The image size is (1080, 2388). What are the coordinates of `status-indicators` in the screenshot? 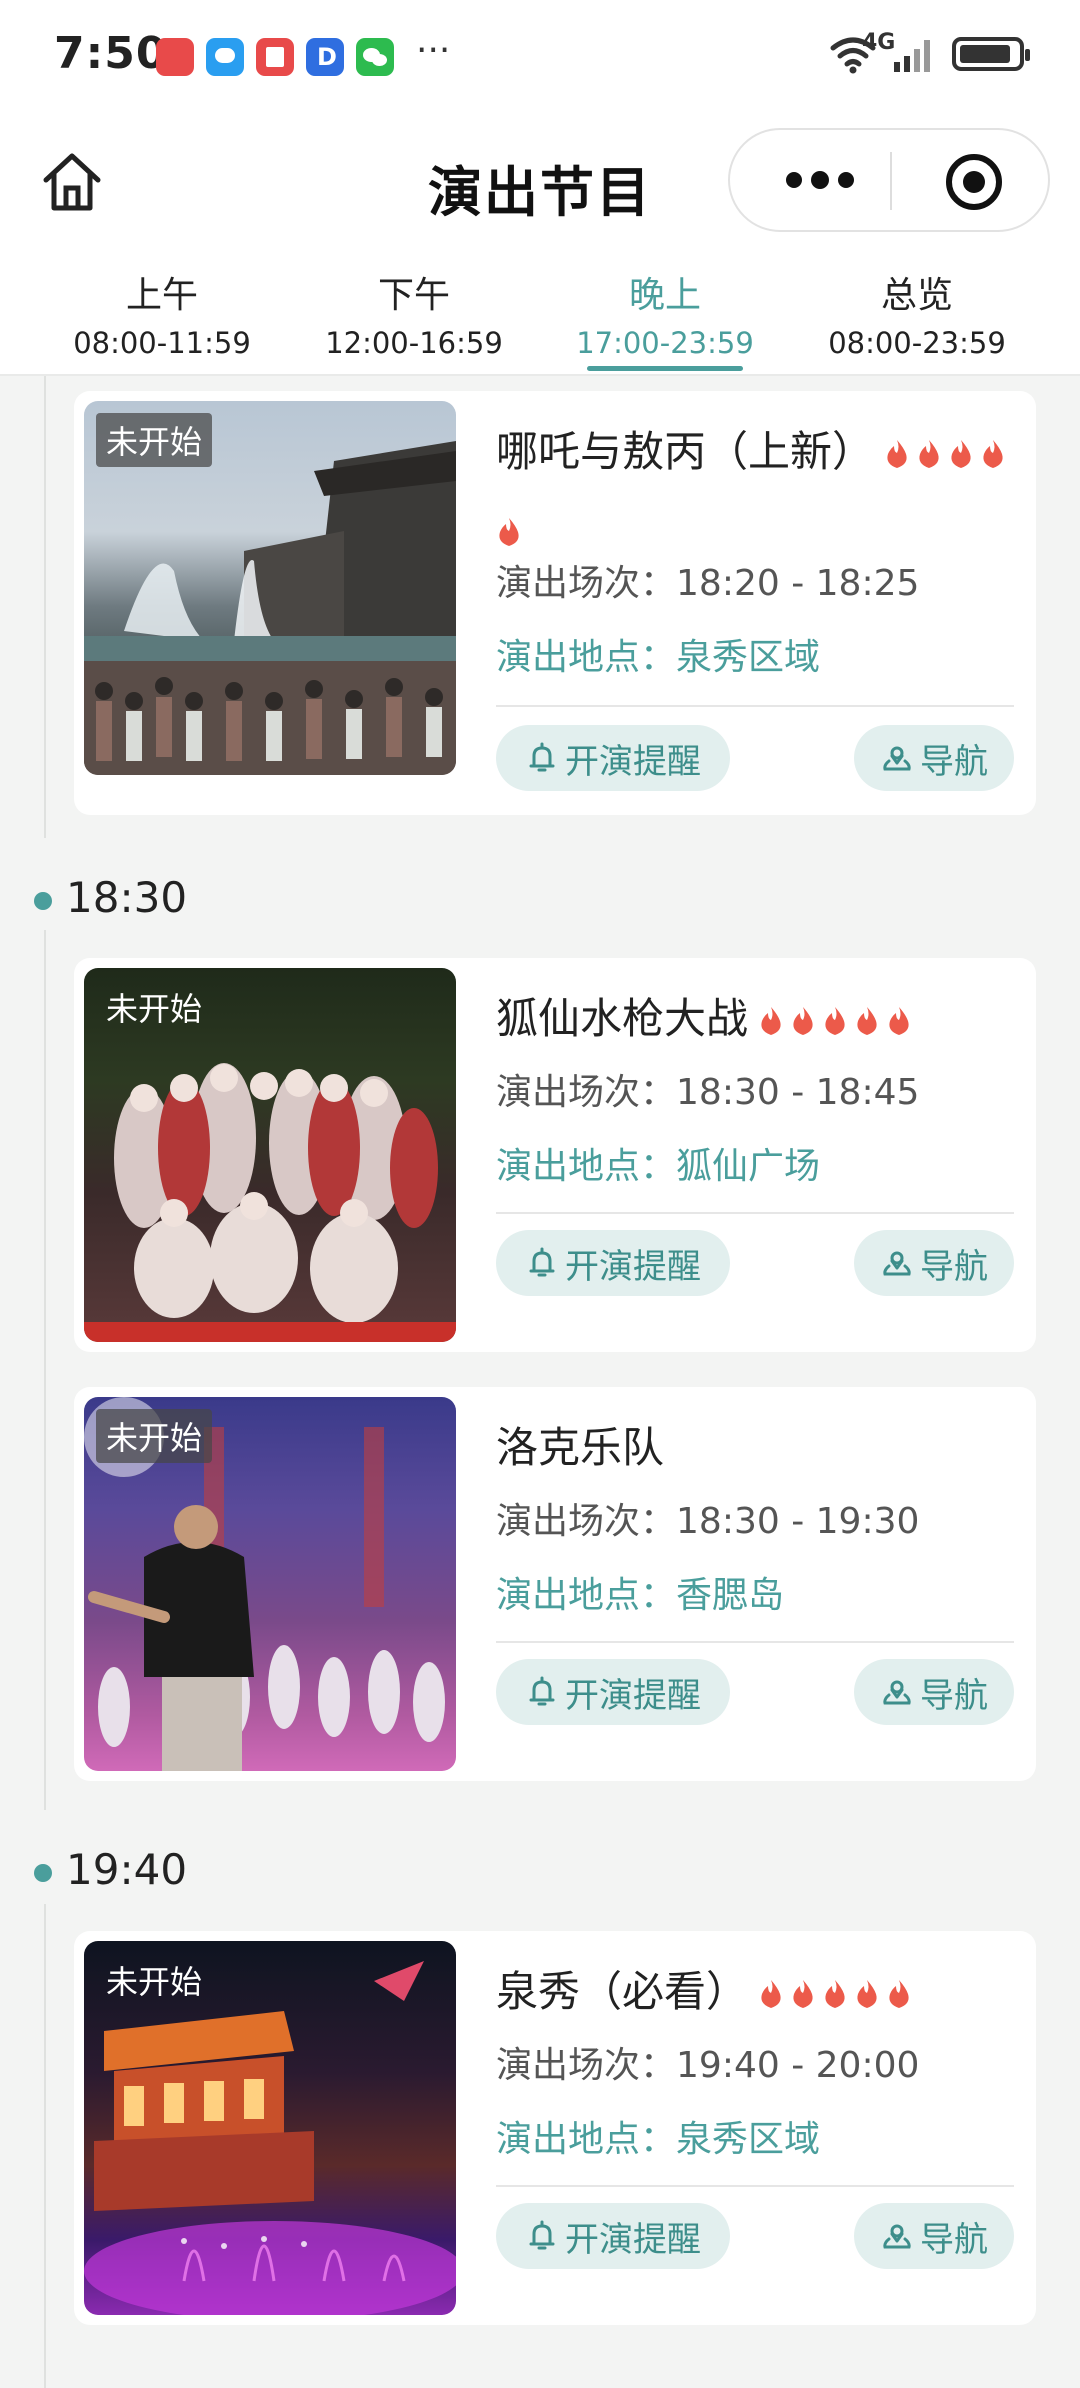 It's located at (929, 54).